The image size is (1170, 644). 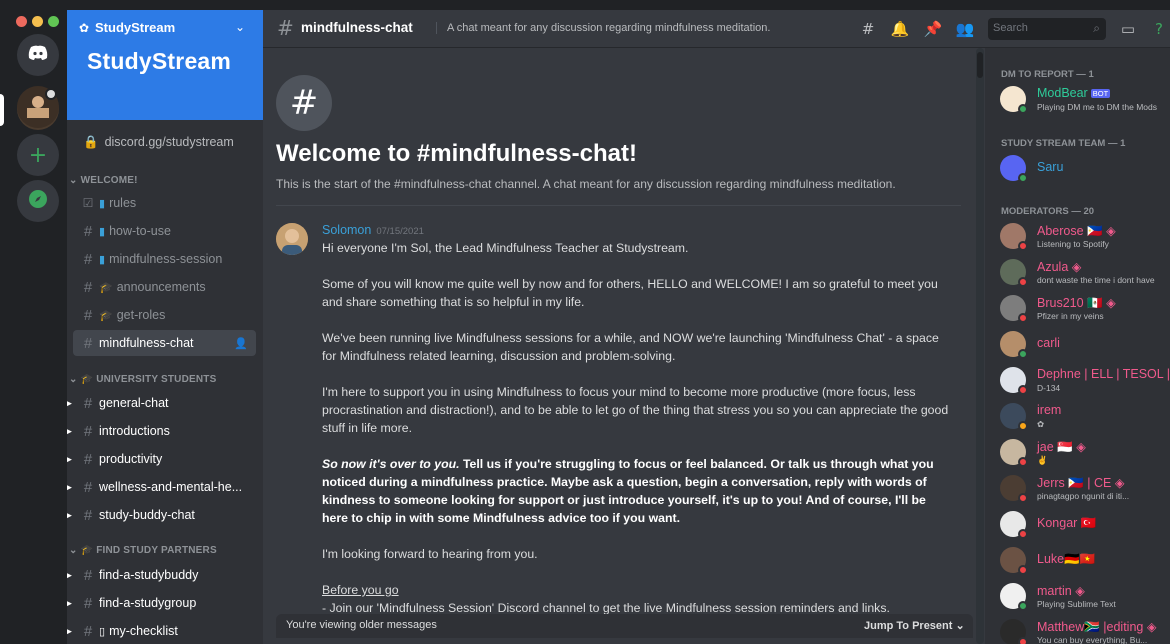 What do you see at coordinates (241, 343) in the screenshot?
I see `add-member-icon: 👤` at bounding box center [241, 343].